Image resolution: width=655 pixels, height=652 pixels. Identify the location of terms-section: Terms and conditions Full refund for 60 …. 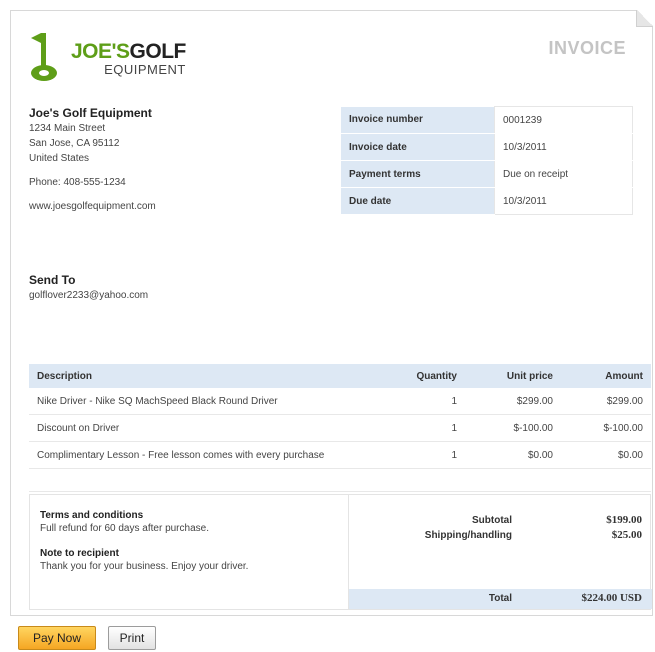
(190, 541).